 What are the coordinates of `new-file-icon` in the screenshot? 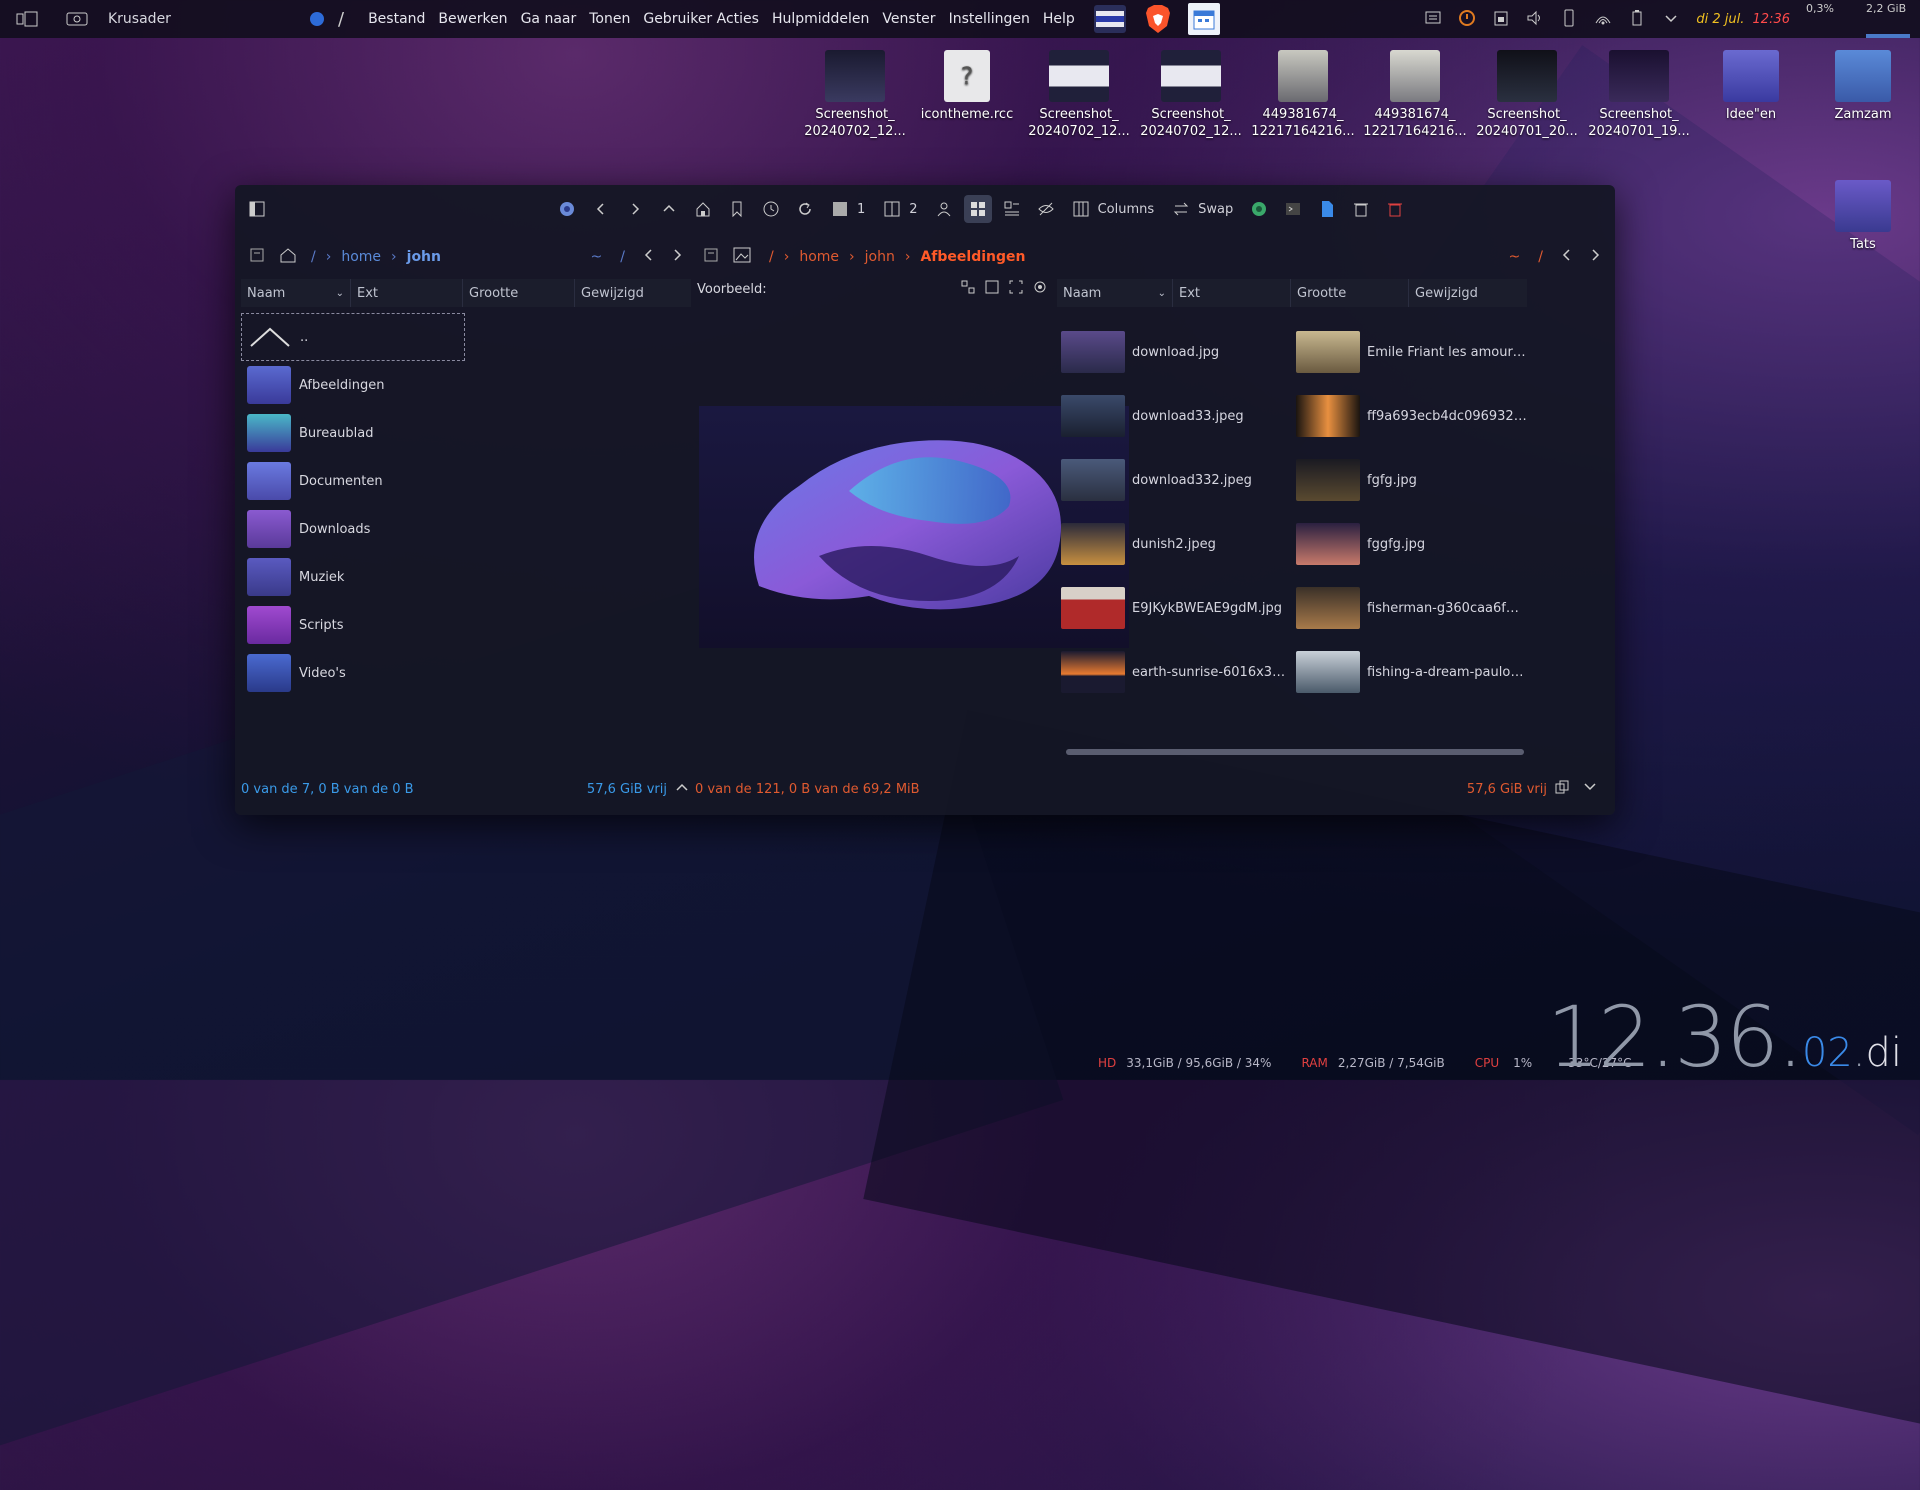 It's located at (1327, 209).